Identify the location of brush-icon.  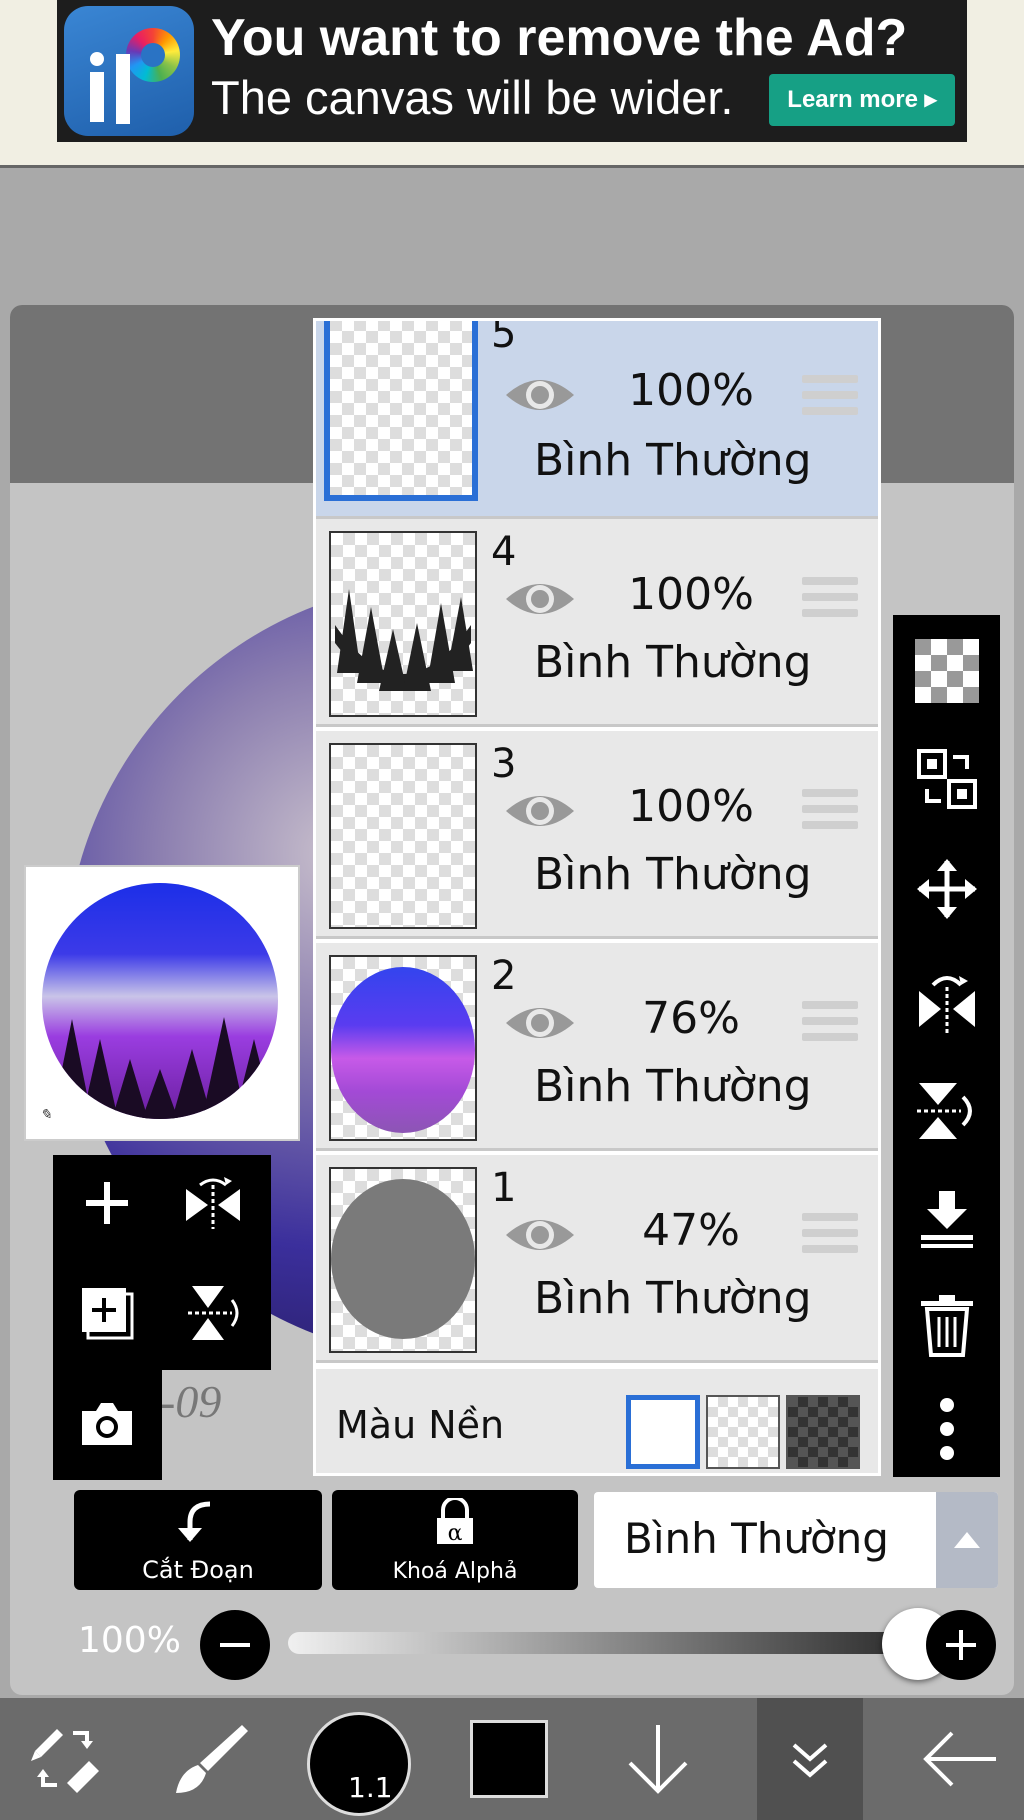
(212, 1759).